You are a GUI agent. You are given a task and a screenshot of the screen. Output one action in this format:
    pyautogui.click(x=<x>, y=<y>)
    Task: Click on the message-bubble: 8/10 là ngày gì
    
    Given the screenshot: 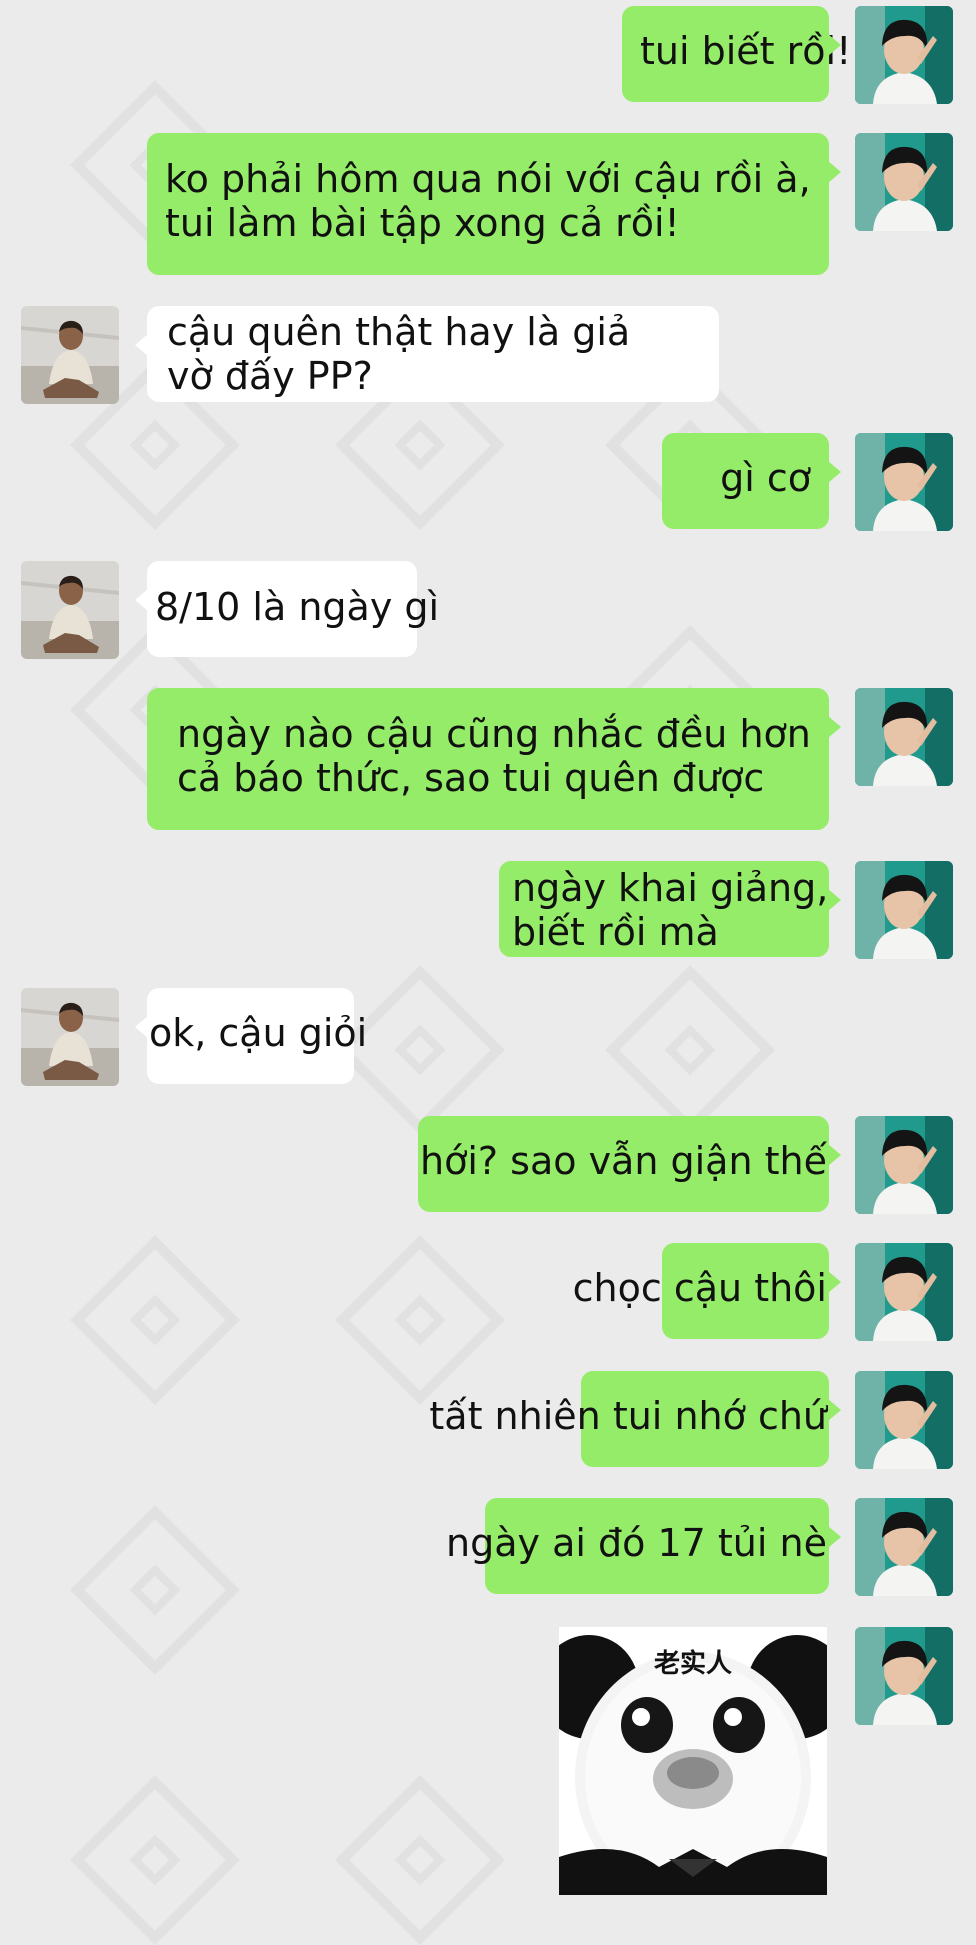 What is the action you would take?
    pyautogui.click(x=287, y=609)
    